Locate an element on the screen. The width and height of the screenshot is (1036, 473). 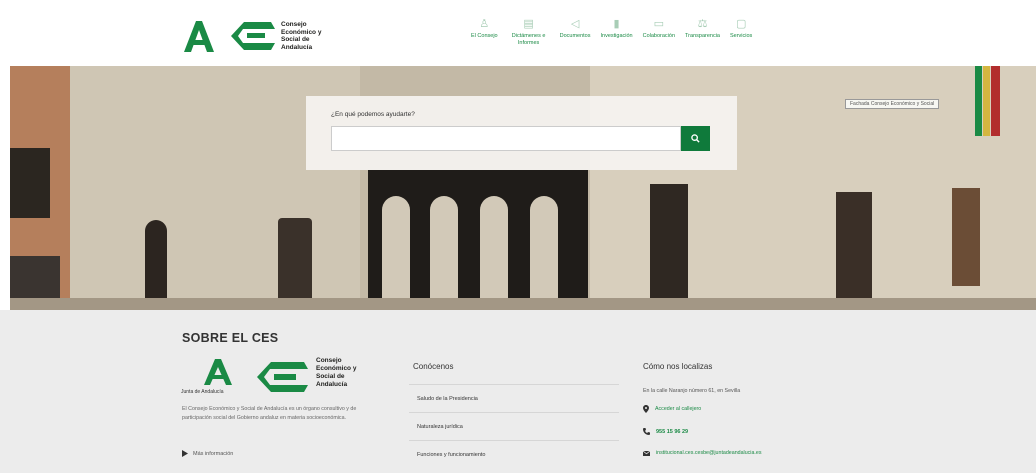
footer-logo-wordmark: Consejo Económico y Social de Andalucía is located at coordinates (336, 372).